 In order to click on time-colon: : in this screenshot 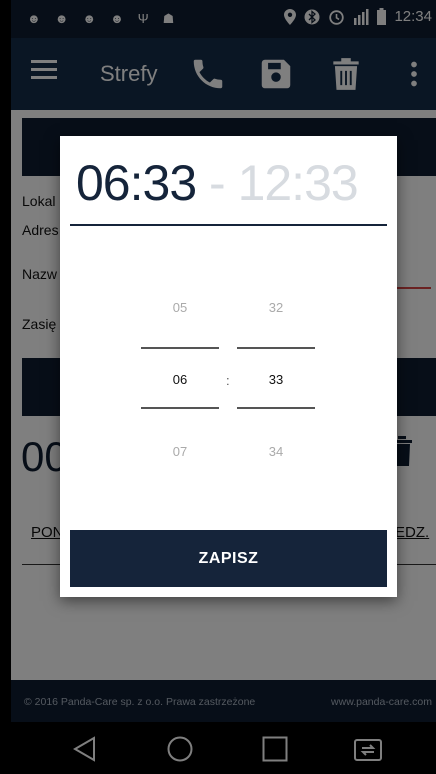, I will do `click(228, 380)`.